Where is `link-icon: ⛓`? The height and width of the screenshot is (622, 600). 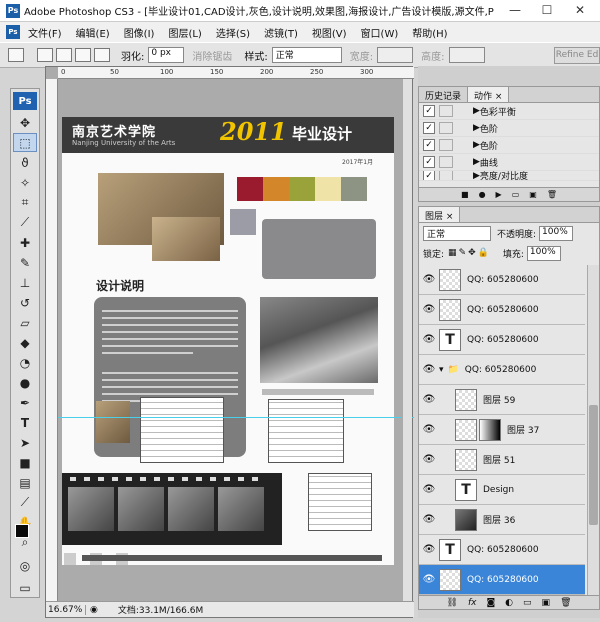
link-icon: ⛓ is located at coordinates (452, 603).